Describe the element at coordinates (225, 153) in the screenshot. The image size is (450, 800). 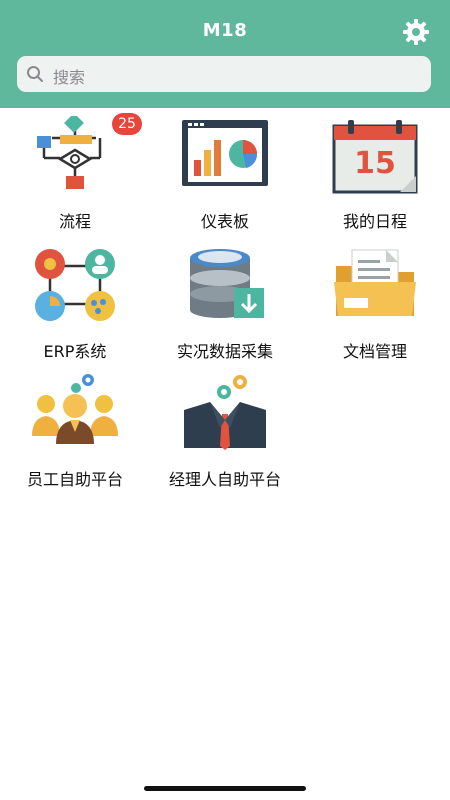
I see `dashboard-icon` at that location.